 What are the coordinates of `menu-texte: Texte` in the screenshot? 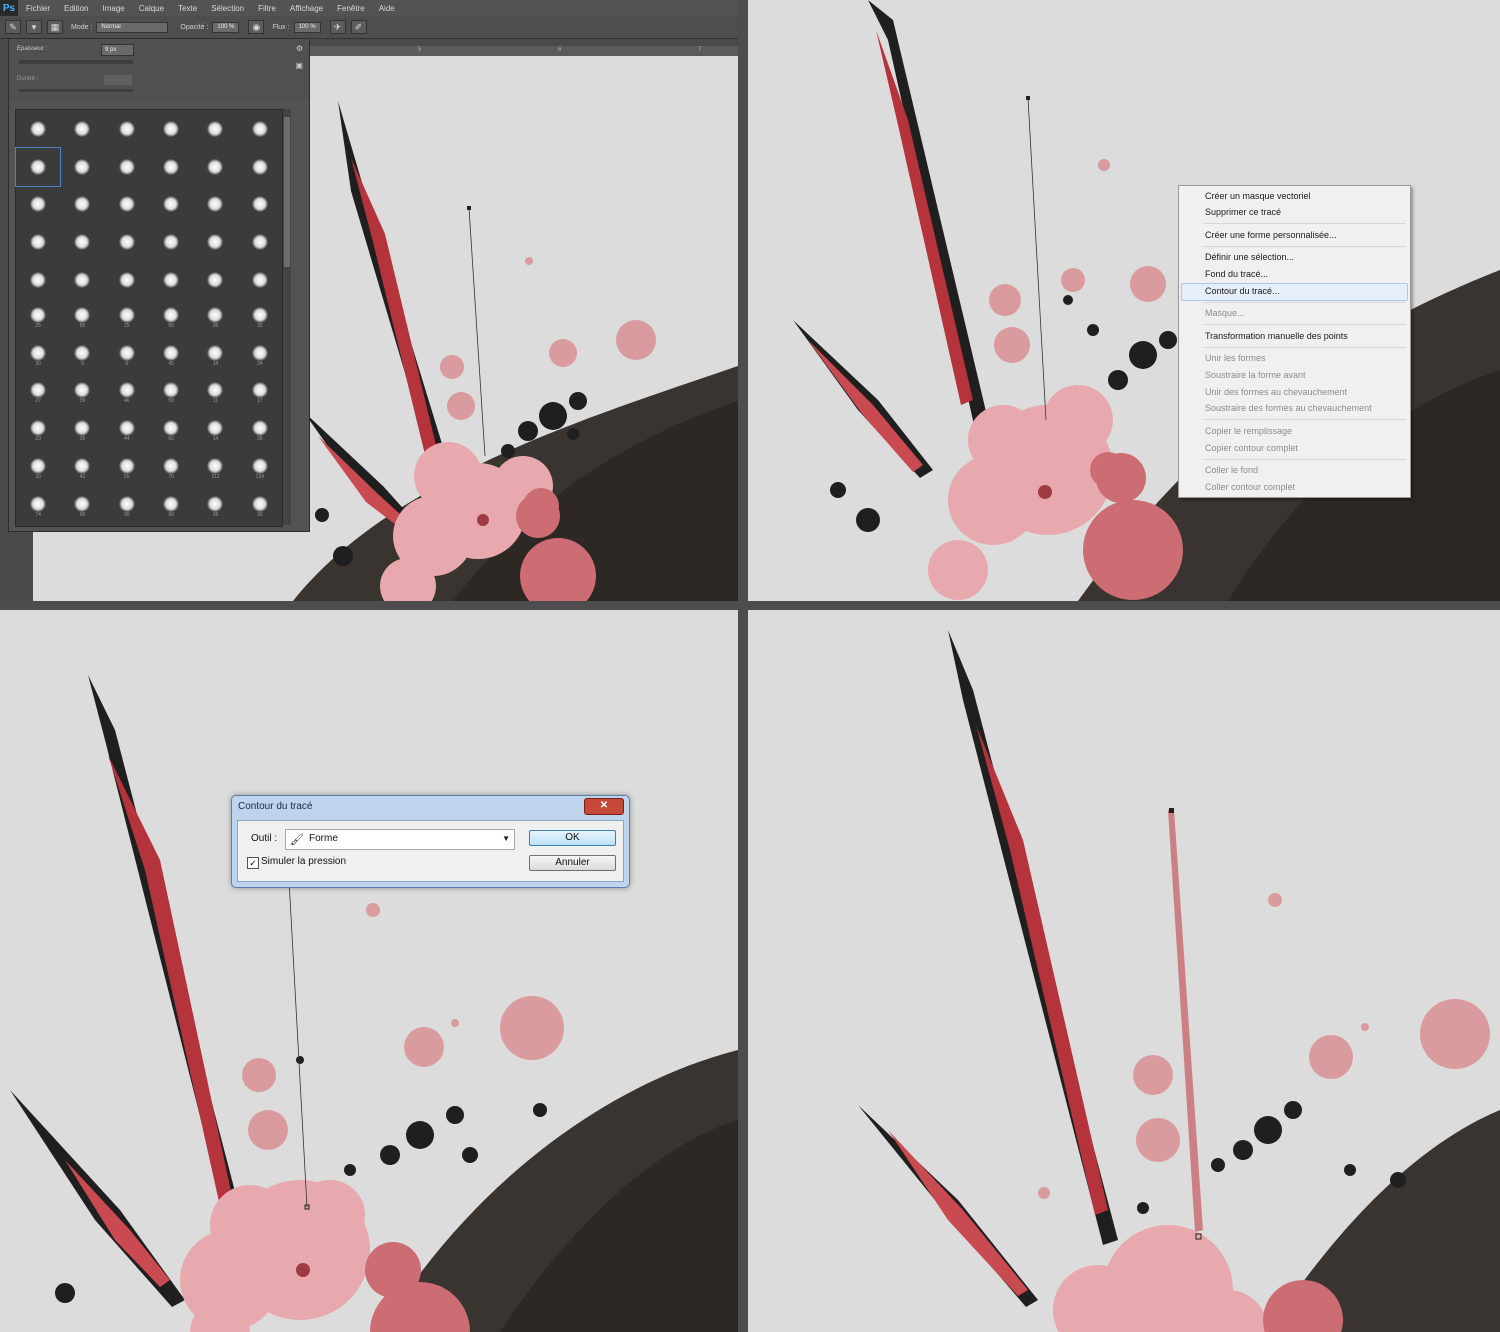 It's located at (187, 8).